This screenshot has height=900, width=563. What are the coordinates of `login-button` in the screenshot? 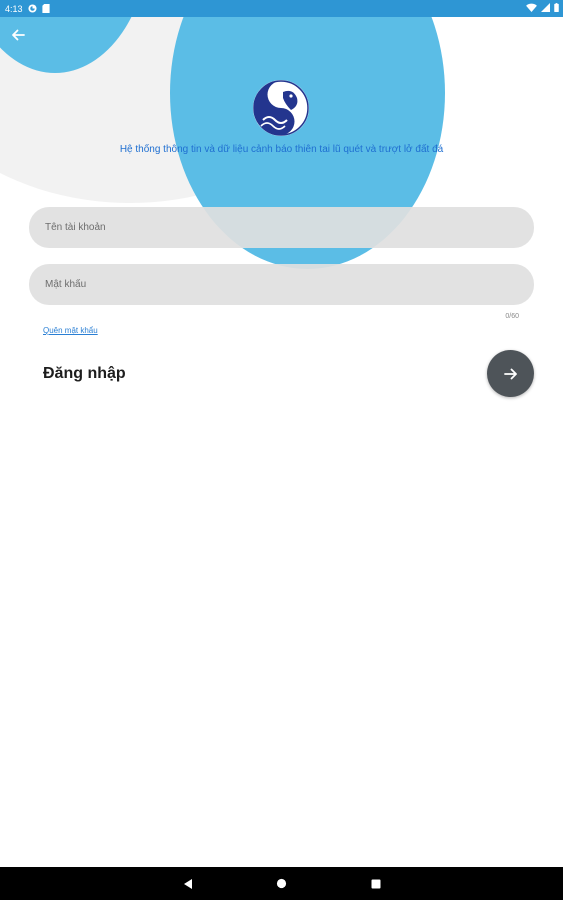 It's located at (510, 373).